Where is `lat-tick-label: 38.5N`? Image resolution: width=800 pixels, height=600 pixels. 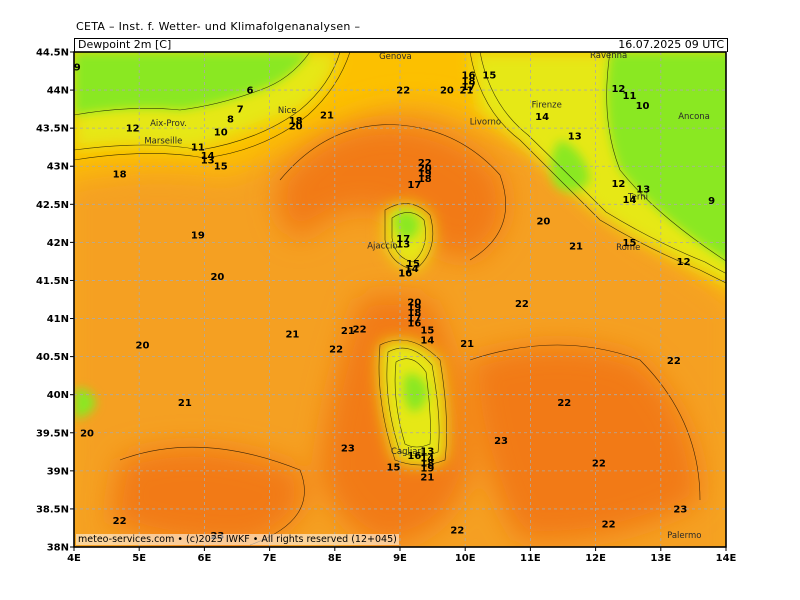 lat-tick-label: 38.5N is located at coordinates (52, 509).